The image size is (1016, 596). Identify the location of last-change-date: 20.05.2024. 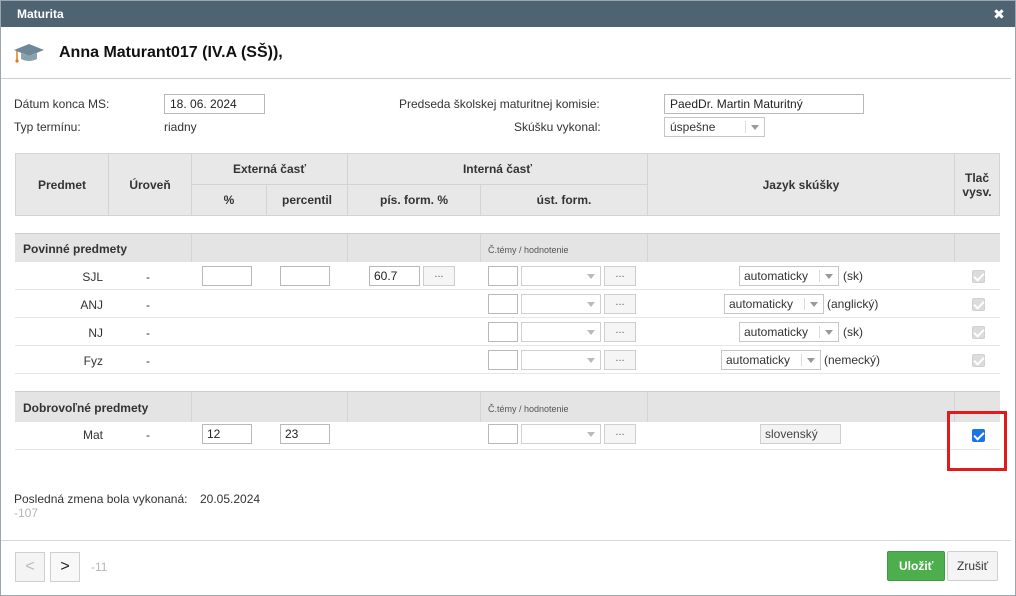
(230, 499).